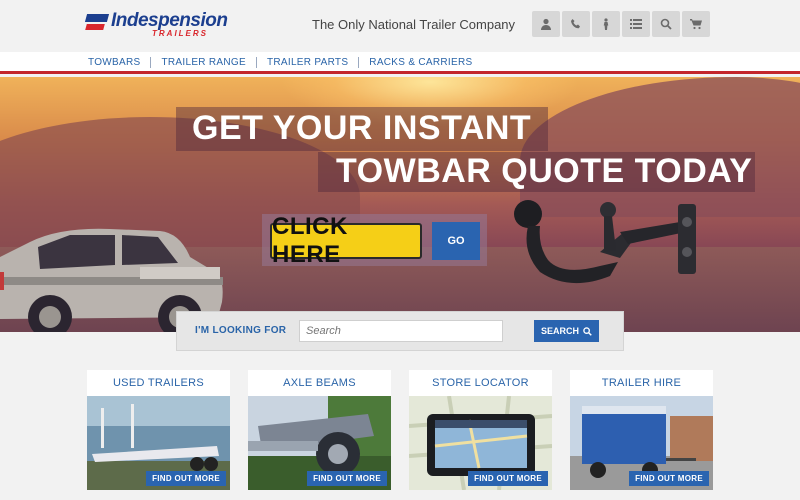 This screenshot has width=800, height=500. Describe the element at coordinates (456, 241) in the screenshot. I see `go-button: GO` at that location.